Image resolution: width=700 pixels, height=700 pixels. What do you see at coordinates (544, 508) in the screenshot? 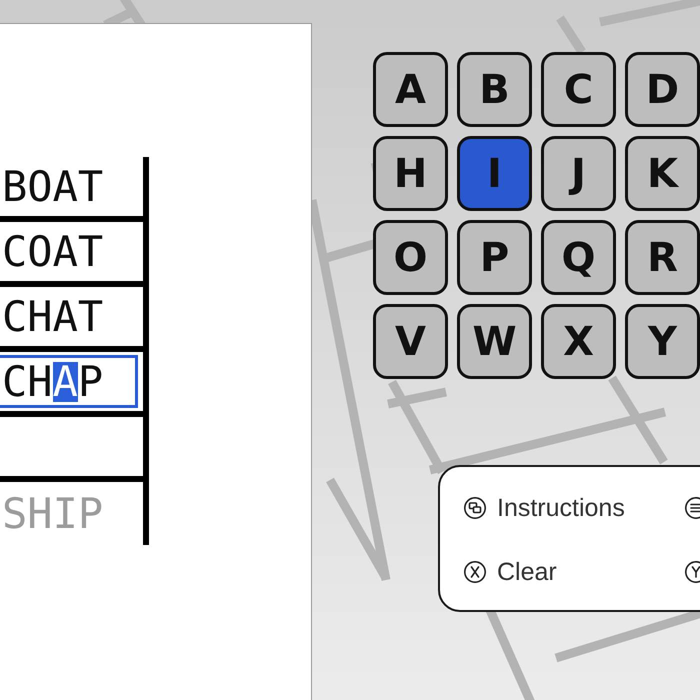
I see `instructions-button: Instructions` at bounding box center [544, 508].